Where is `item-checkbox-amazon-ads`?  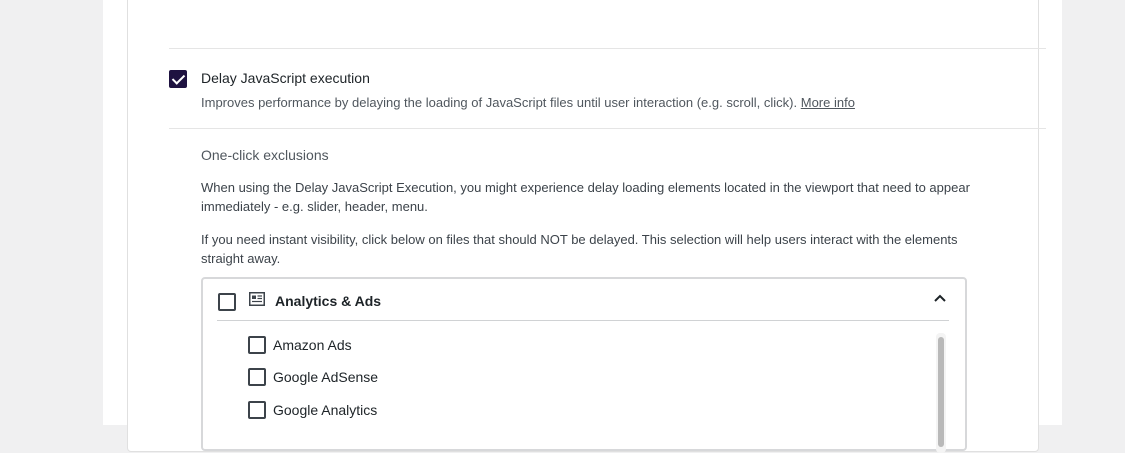 item-checkbox-amazon-ads is located at coordinates (257, 345).